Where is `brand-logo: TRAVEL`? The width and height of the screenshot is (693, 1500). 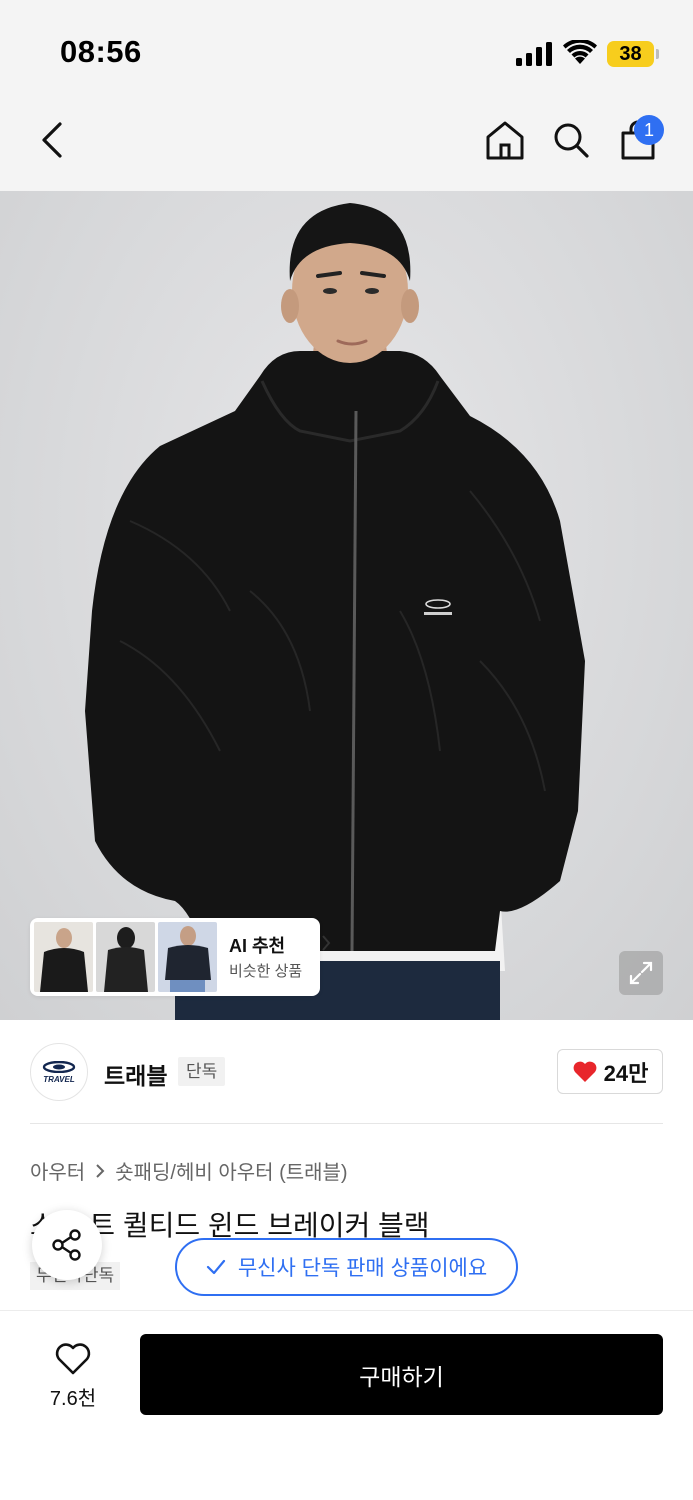 brand-logo: TRAVEL is located at coordinates (59, 1072).